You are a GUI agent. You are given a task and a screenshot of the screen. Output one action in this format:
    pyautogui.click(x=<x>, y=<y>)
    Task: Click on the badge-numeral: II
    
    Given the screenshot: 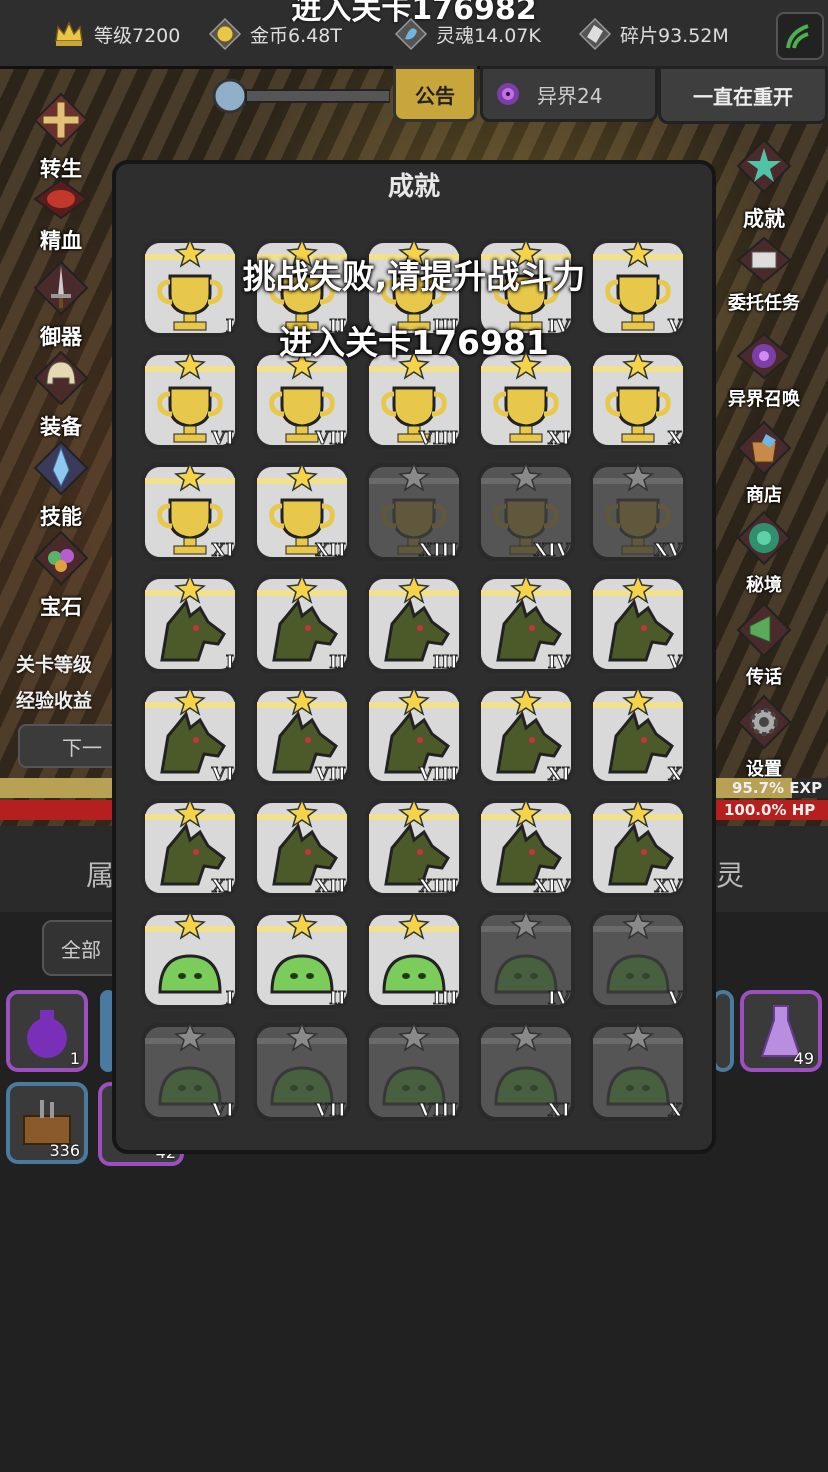 What is the action you would take?
    pyautogui.click(x=337, y=998)
    